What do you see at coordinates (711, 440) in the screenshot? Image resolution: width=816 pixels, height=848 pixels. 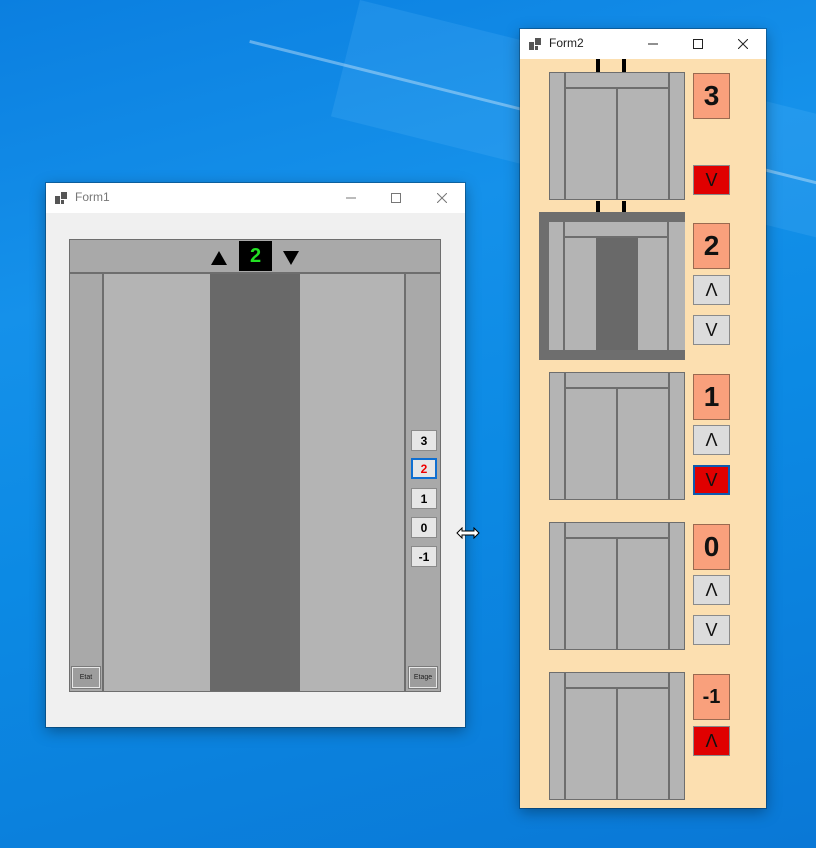 I see `call-up-button-floor-1: Λ` at bounding box center [711, 440].